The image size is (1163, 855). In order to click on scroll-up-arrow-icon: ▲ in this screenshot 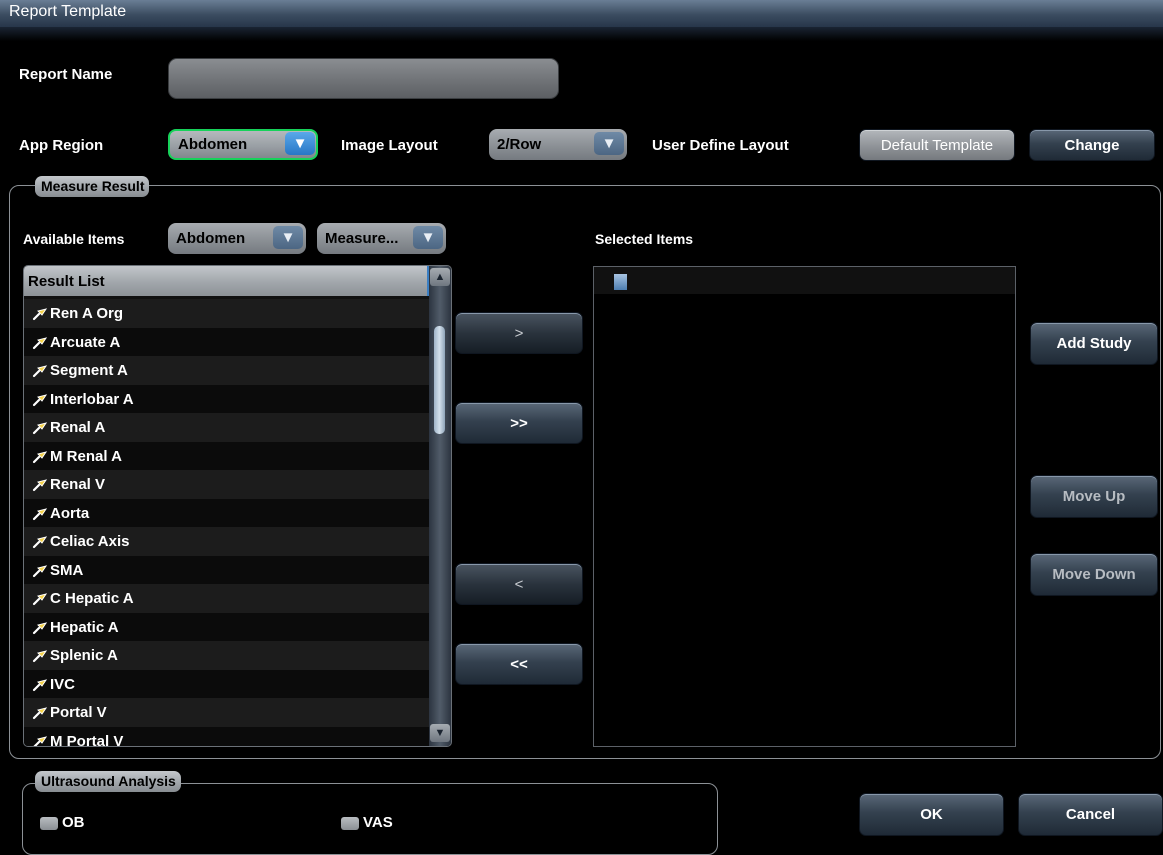, I will do `click(440, 277)`.